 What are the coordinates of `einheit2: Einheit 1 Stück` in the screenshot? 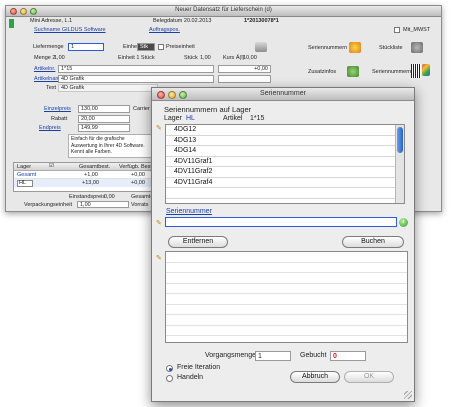 It's located at (136, 58).